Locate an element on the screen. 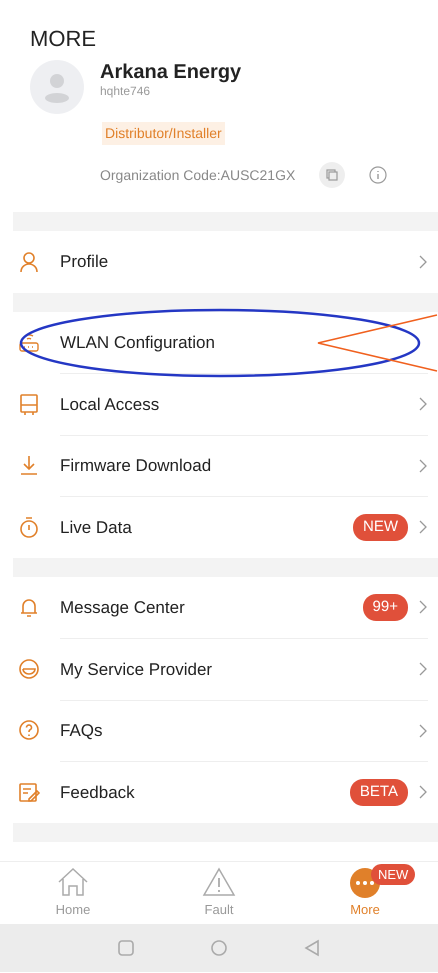  username: hqhte746 is located at coordinates (126, 91).